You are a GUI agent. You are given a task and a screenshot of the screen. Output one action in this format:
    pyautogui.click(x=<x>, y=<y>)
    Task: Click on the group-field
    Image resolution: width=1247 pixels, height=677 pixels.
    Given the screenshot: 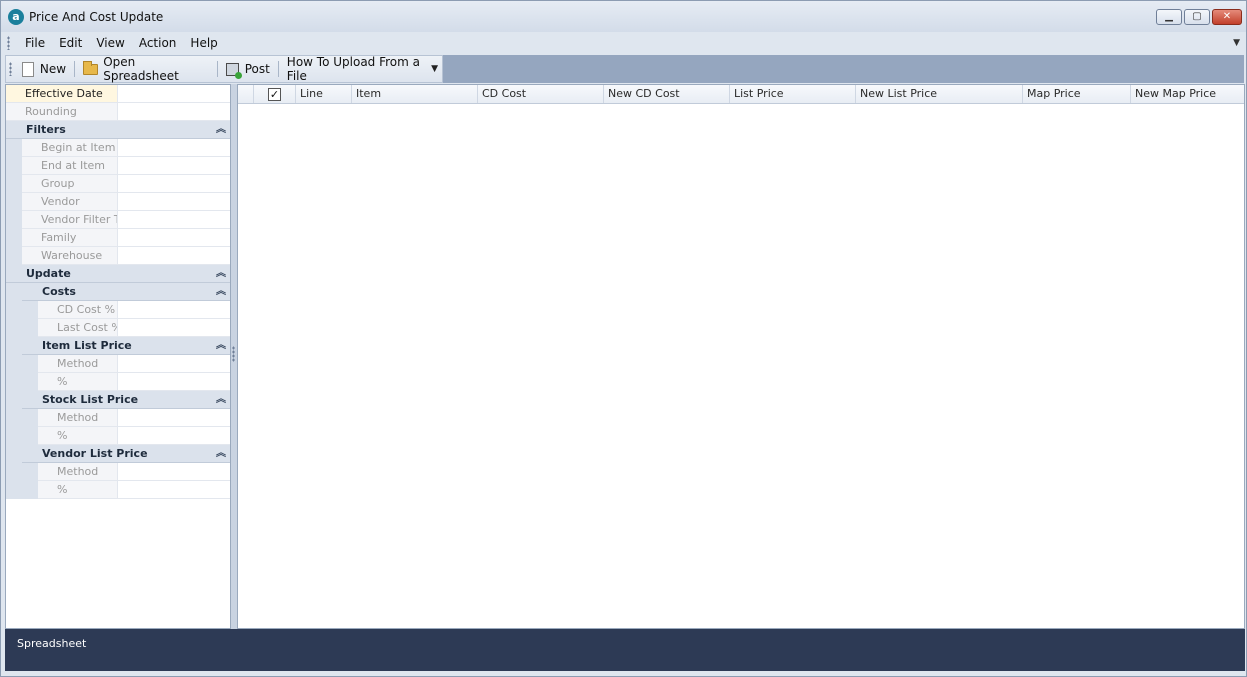 What is the action you would take?
    pyautogui.click(x=174, y=183)
    